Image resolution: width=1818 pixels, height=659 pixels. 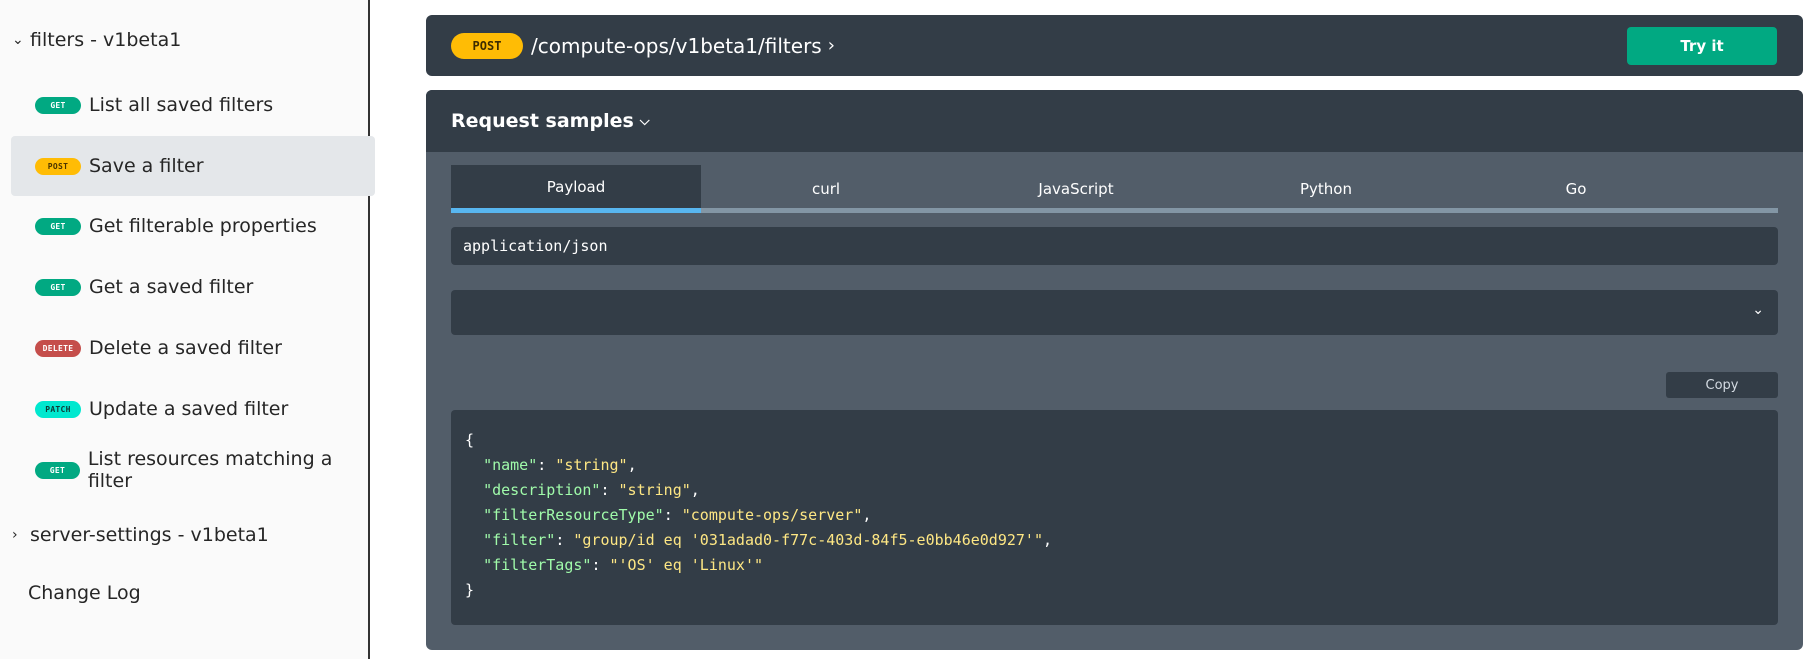 I want to click on json-key: "filterResourceType", so click(x=573, y=515).